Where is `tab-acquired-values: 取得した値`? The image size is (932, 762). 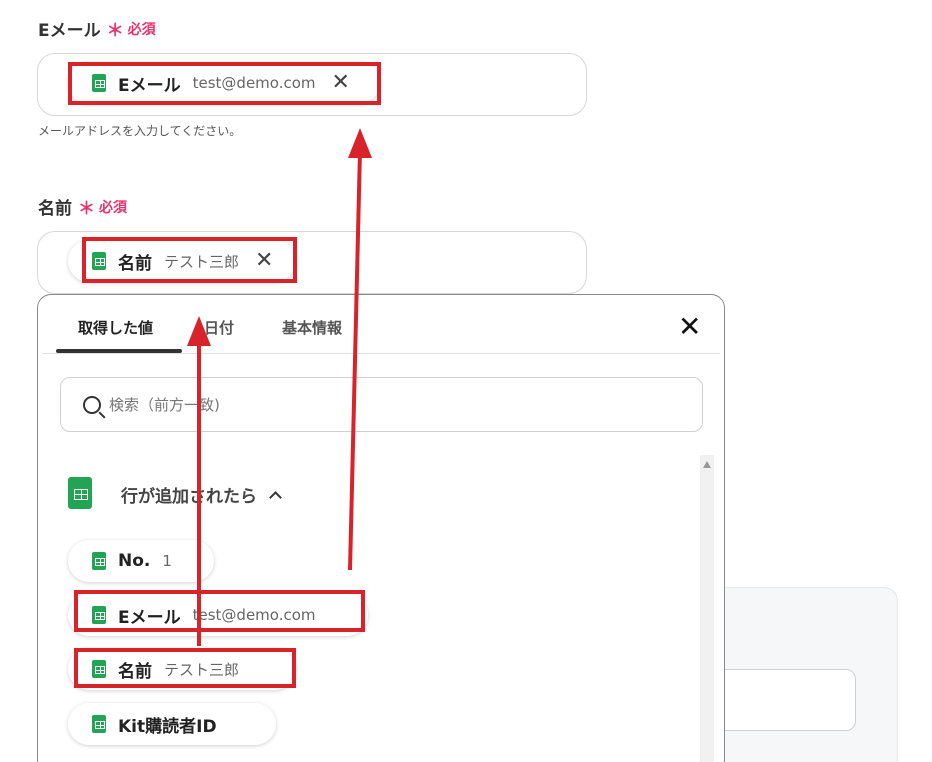
tab-acquired-values: 取得した値 is located at coordinates (115, 327).